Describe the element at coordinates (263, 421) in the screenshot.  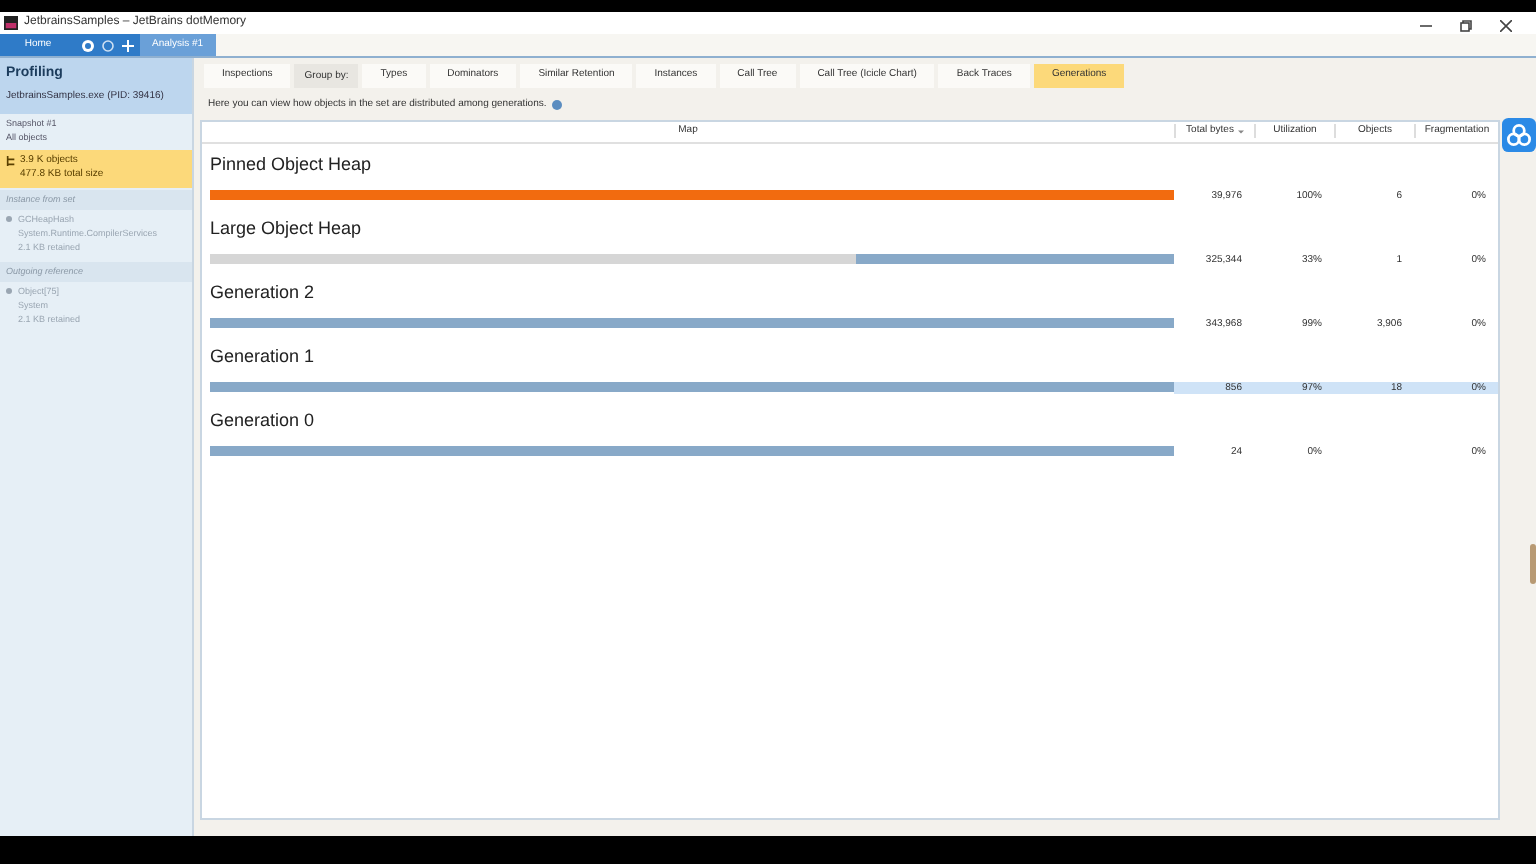
I see `heap-name: Generation 0` at that location.